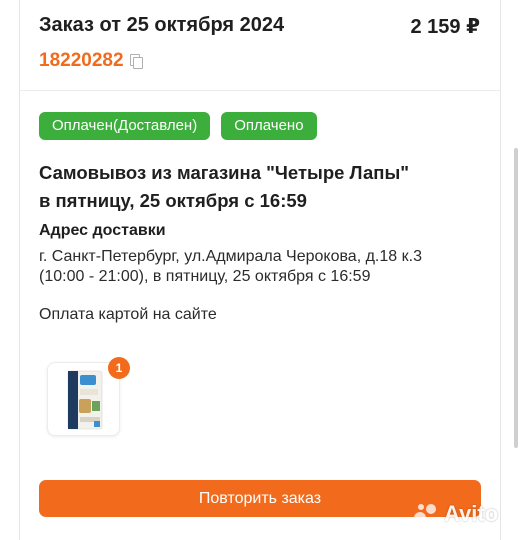  I want to click on product-image, so click(85, 400).